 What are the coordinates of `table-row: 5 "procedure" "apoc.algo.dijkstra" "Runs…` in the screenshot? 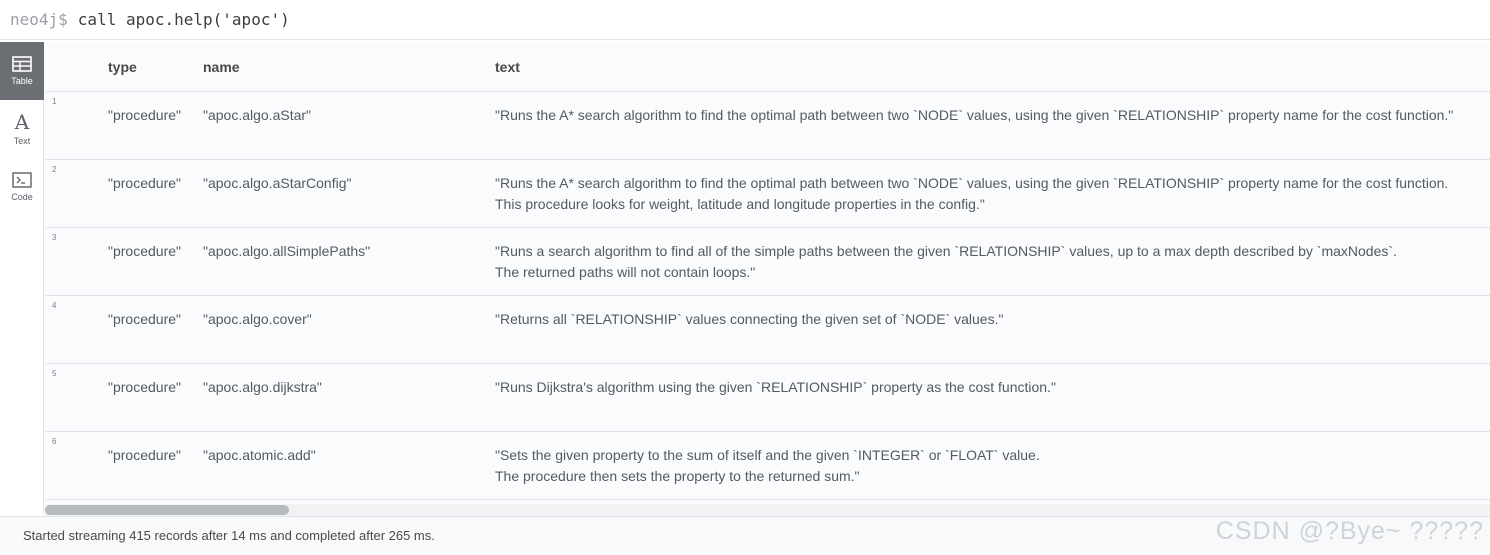 It's located at (767, 398).